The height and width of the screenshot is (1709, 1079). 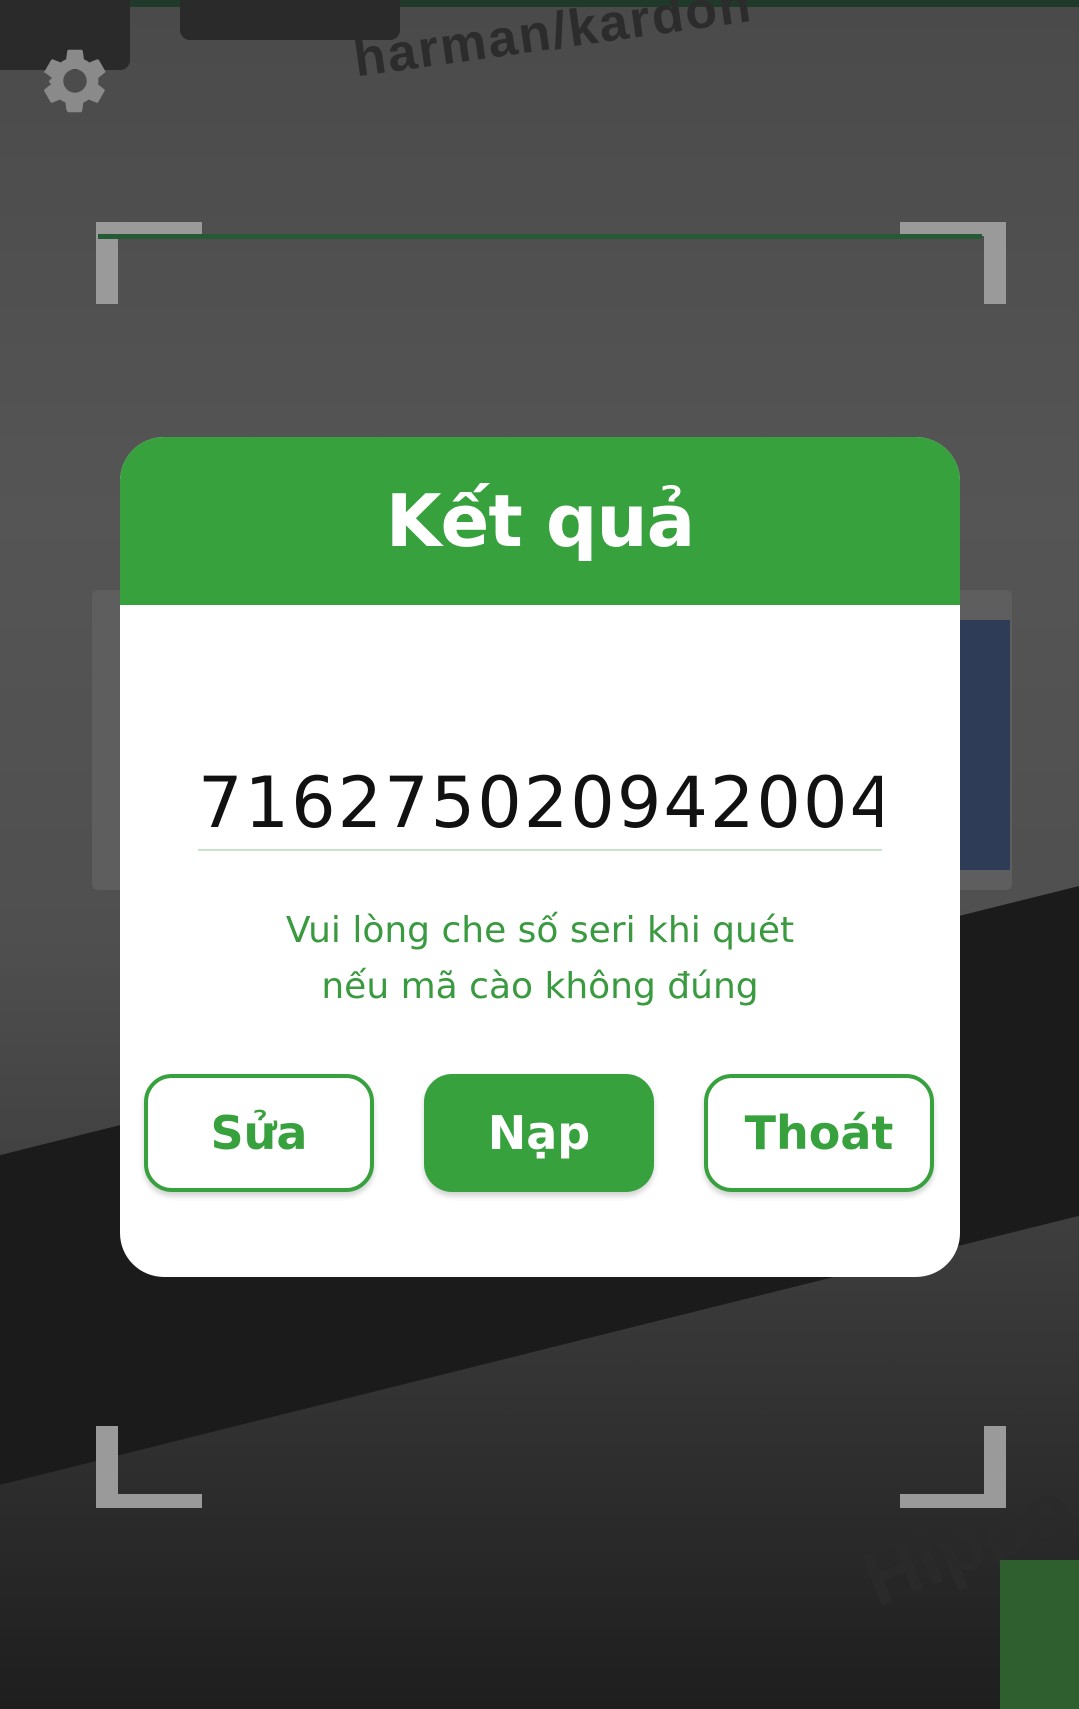 I want to click on load-button: Nạp, so click(x=539, y=1133).